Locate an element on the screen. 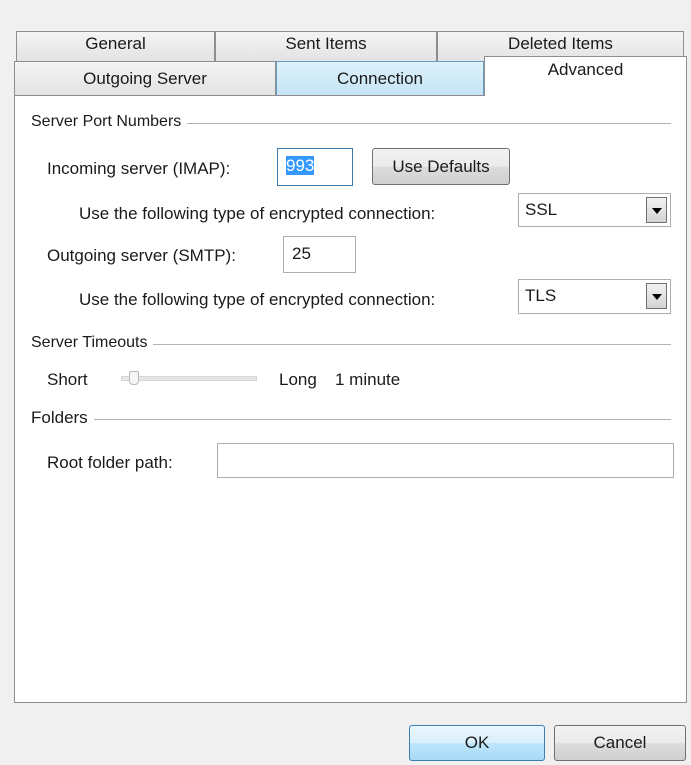 The height and width of the screenshot is (765, 691). cancel-label: Cancel is located at coordinates (620, 742).